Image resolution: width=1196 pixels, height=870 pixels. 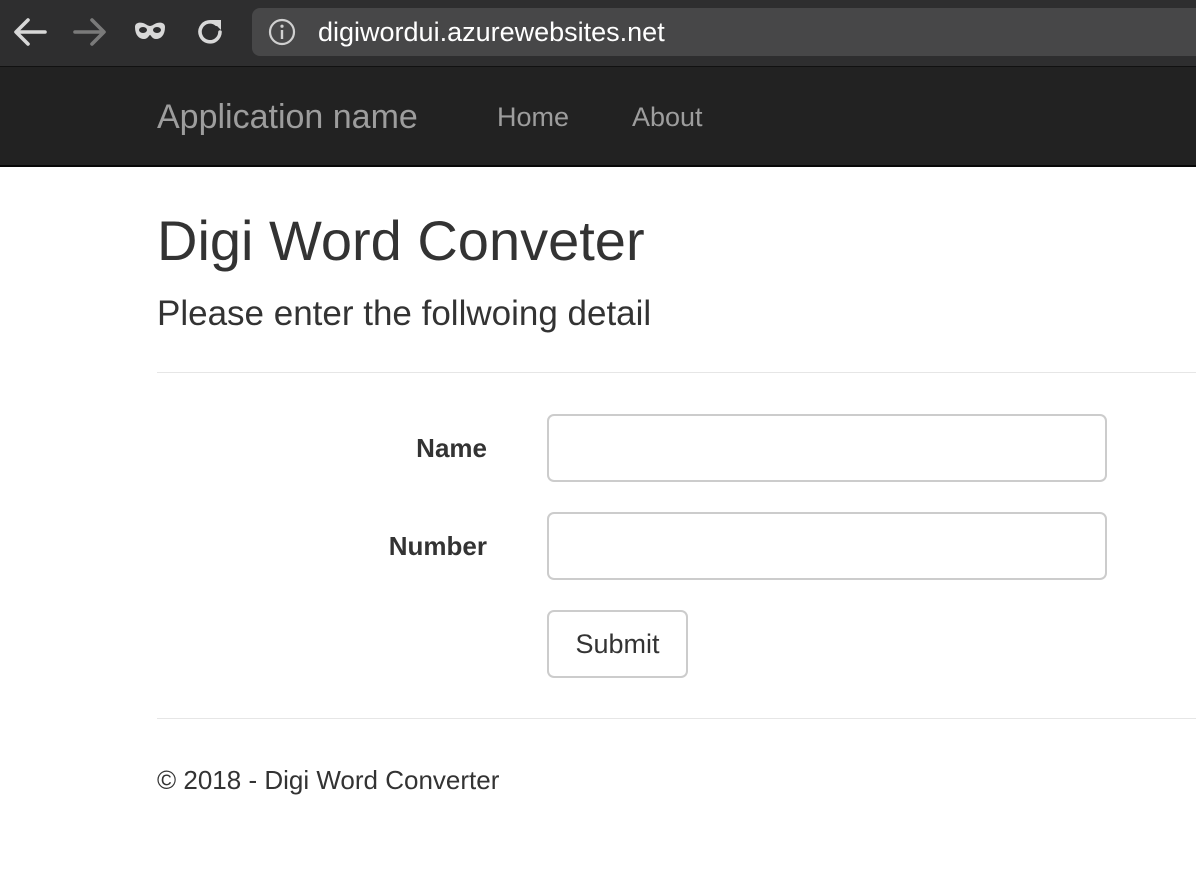 What do you see at coordinates (676, 718) in the screenshot?
I see `footer-divider` at bounding box center [676, 718].